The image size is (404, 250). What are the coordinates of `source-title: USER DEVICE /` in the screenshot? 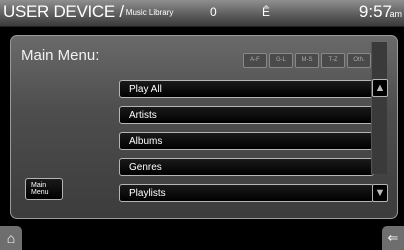 It's located at (63, 11).